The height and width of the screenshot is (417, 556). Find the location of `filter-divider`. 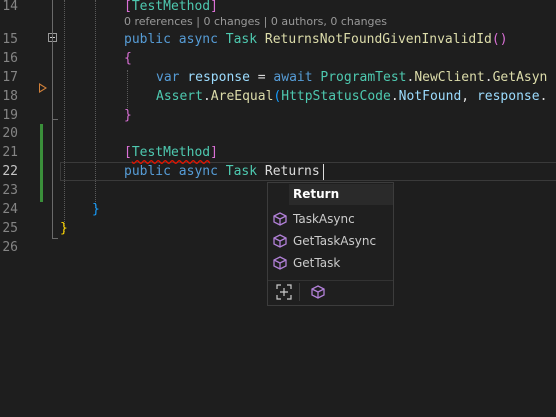

filter-divider is located at coordinates (299, 292).